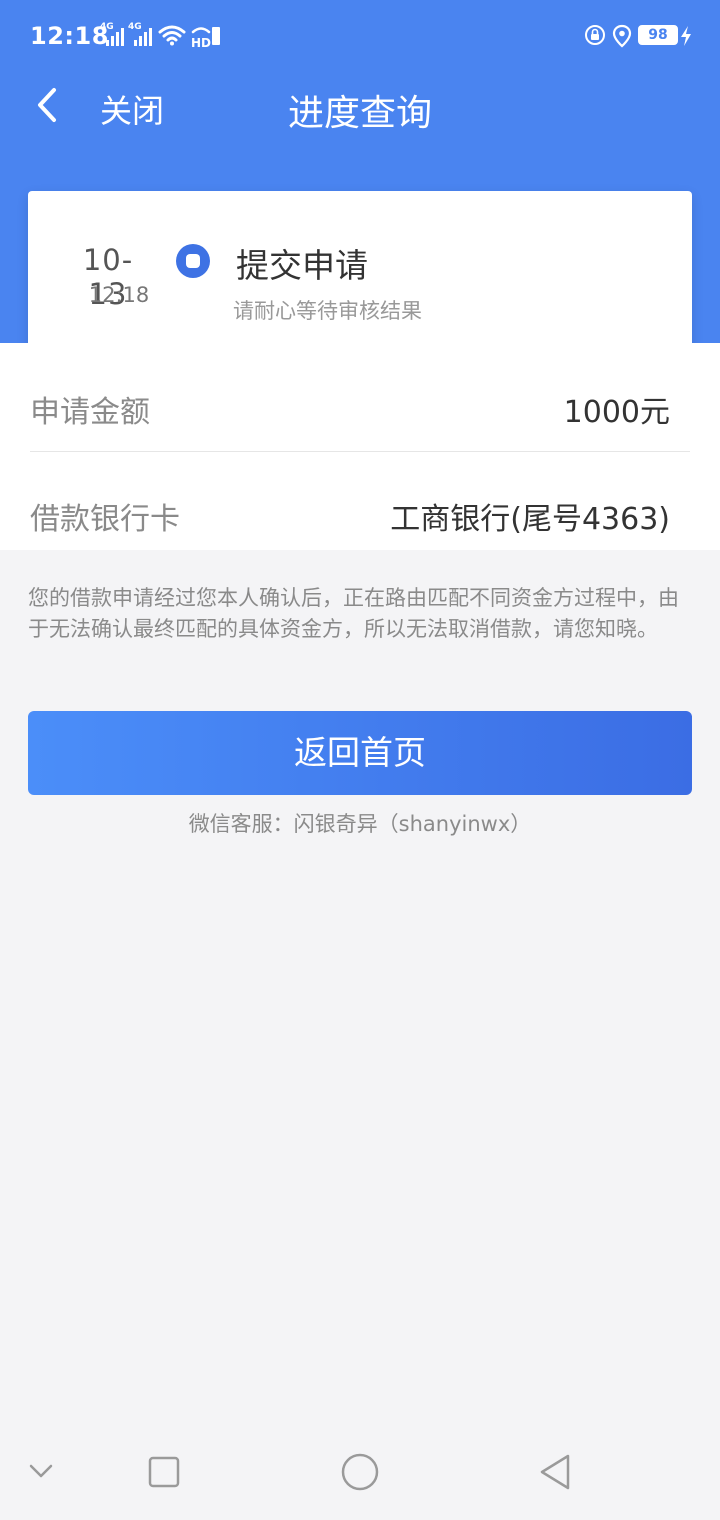 This screenshot has height=1520, width=720. I want to click on rotation-lock-icon, so click(595, 35).